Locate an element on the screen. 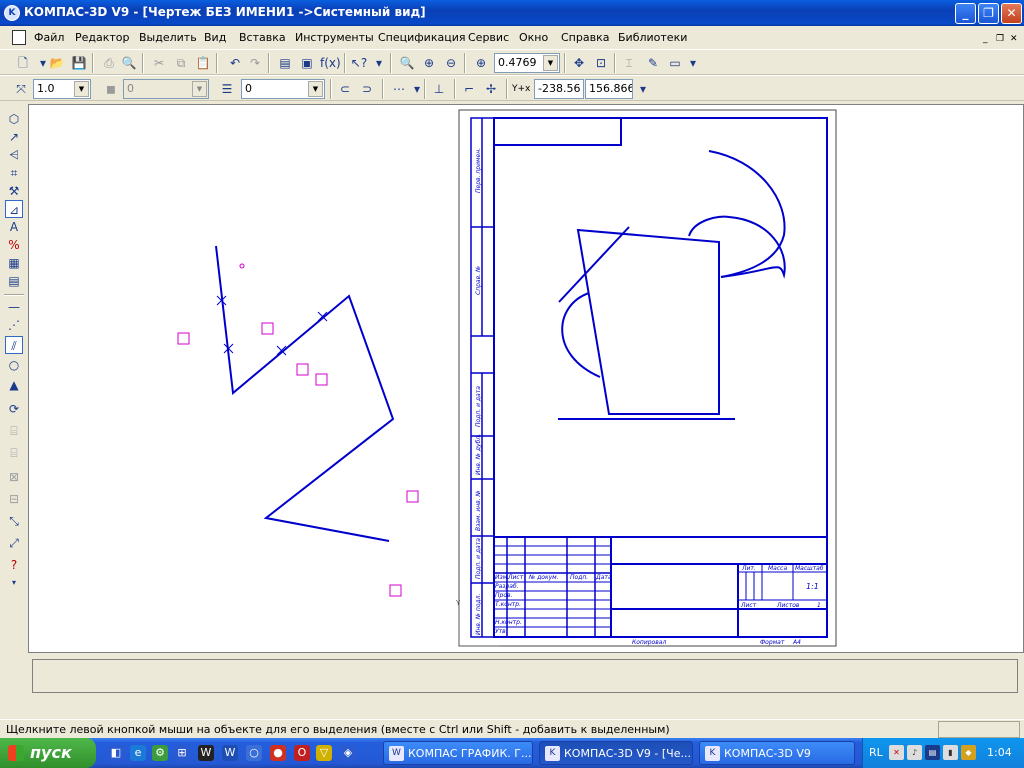 This screenshot has width=1024, height=768. save-icon: 💾 is located at coordinates (79, 63).